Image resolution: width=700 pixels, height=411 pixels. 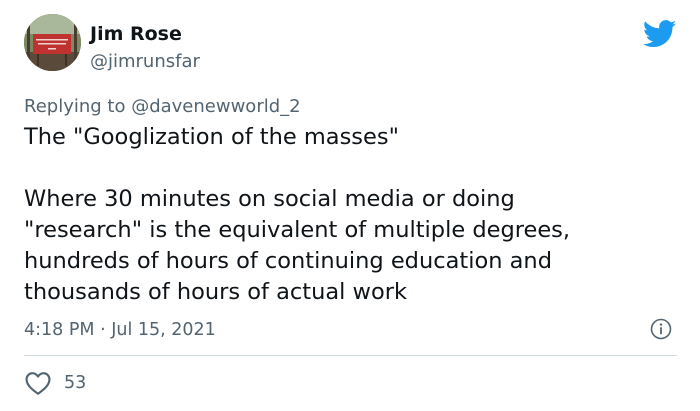 I want to click on avatar-image, so click(x=52, y=42).